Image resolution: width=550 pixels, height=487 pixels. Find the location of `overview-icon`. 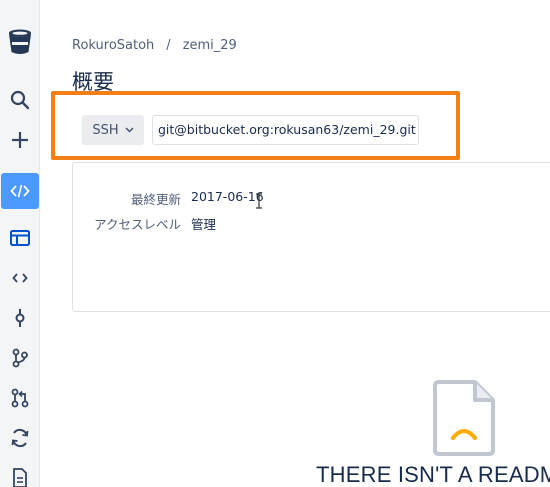

overview-icon is located at coordinates (20, 238).